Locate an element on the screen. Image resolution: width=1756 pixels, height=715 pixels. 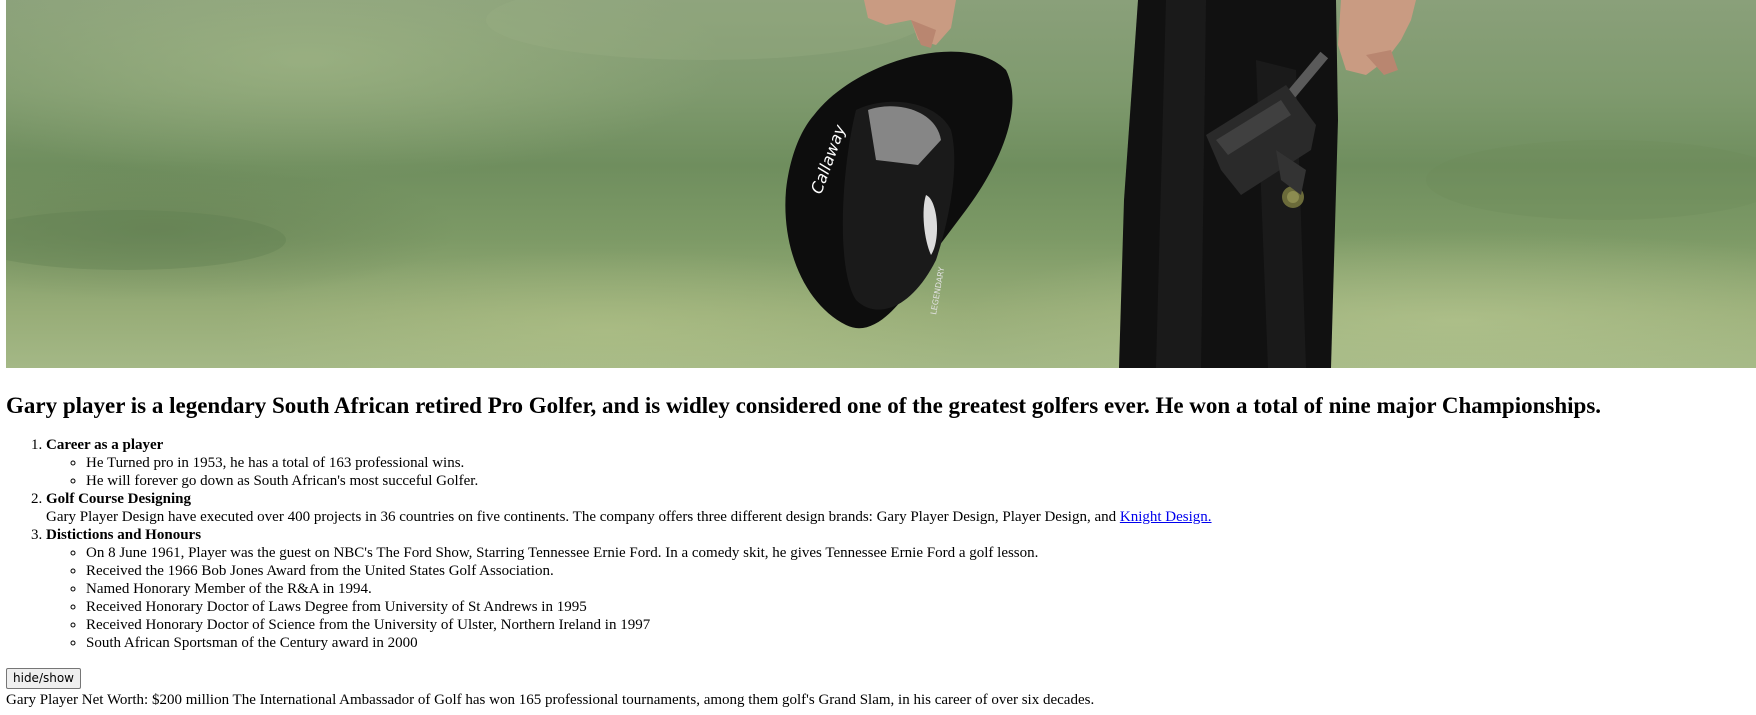
section-title: Golf Course Designing is located at coordinates (119, 499).